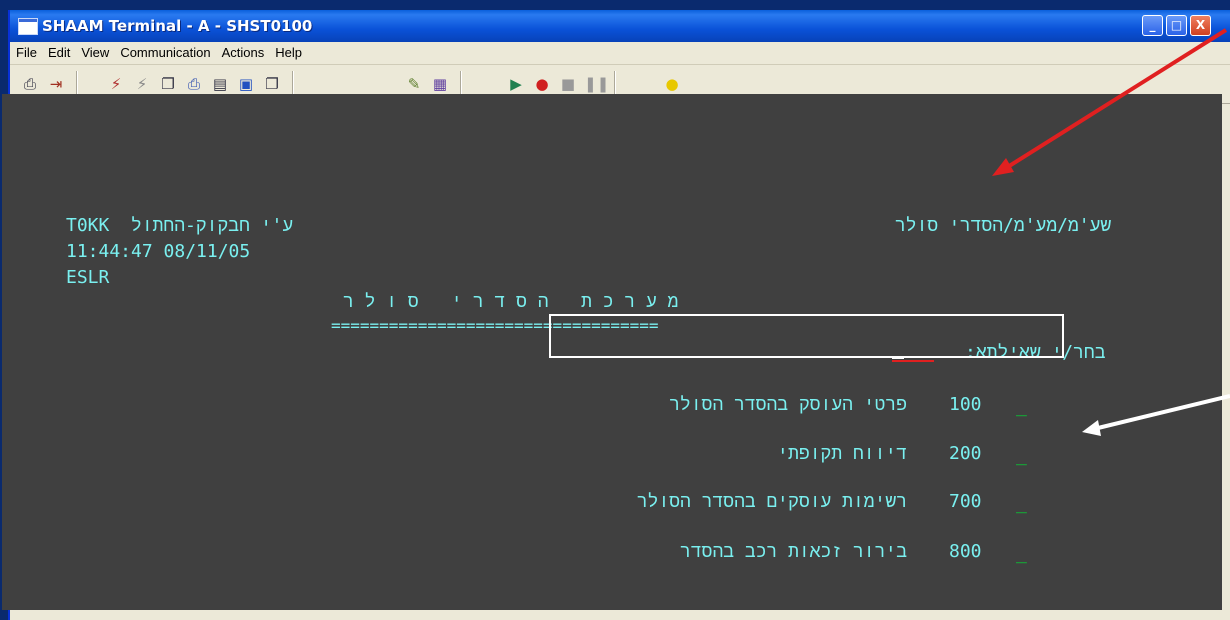  Describe the element at coordinates (1116, 99) in the screenshot. I see `red-arrow-line` at that location.